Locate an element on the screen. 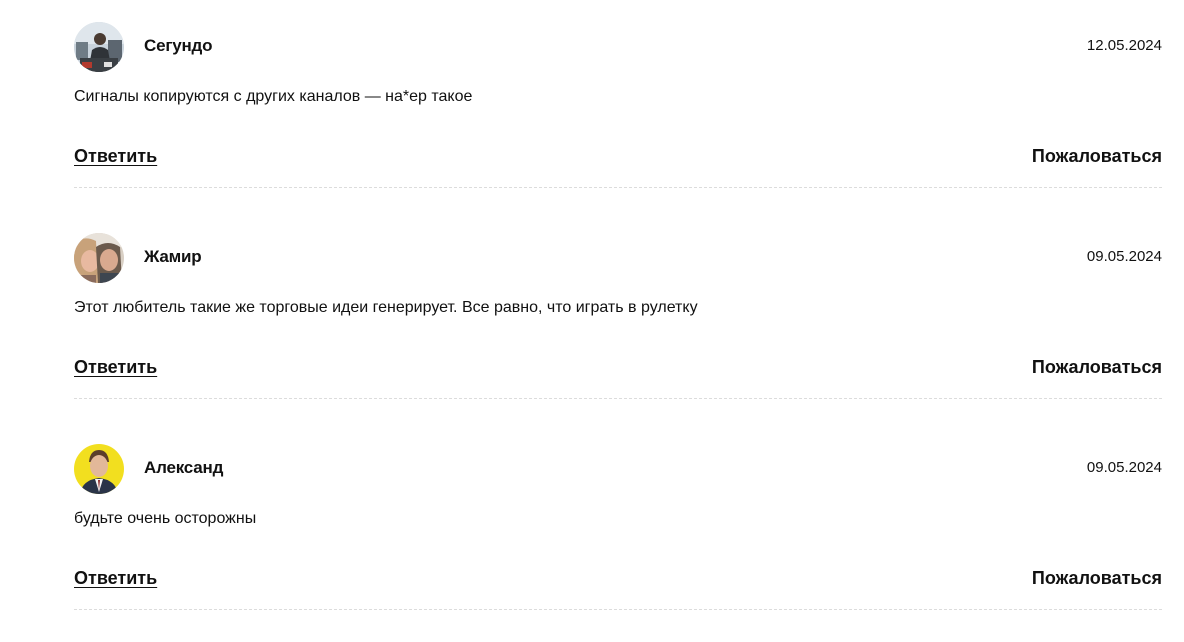 Image resolution: width=1184 pixels, height=642 pixels. comment-header: Жамир 09.05.2024 is located at coordinates (618, 258).